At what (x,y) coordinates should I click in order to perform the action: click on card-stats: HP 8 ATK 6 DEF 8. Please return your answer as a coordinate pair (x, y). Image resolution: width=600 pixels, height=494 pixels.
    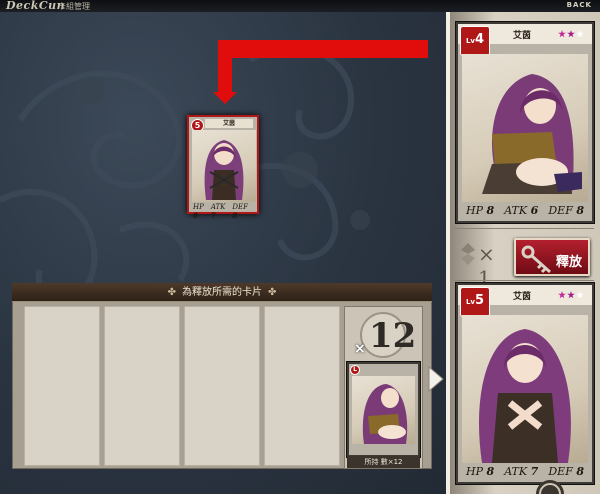
    Looking at the image, I should click on (525, 210).